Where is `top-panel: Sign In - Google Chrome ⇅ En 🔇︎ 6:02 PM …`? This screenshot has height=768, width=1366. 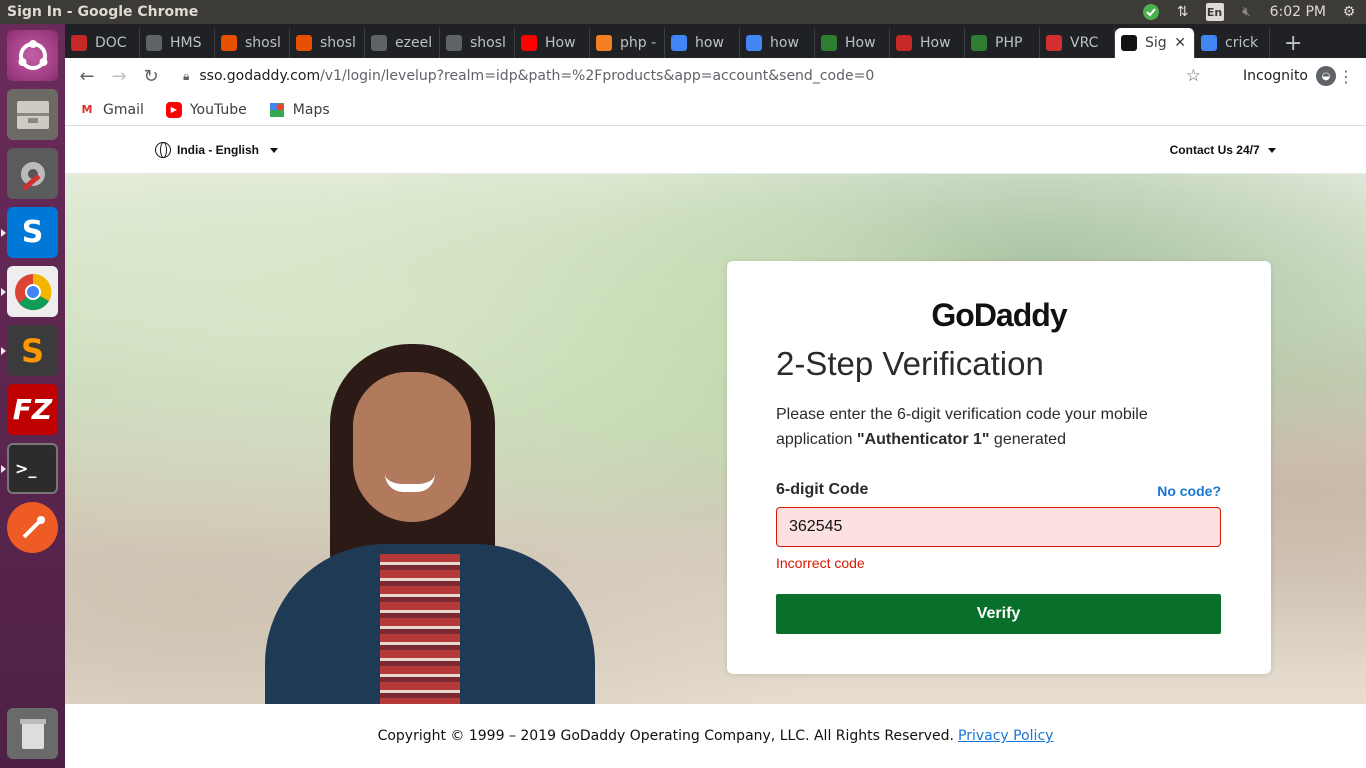
top-panel: Sign In - Google Chrome ⇅ En 🔇︎ 6:02 PM … is located at coordinates (683, 12).